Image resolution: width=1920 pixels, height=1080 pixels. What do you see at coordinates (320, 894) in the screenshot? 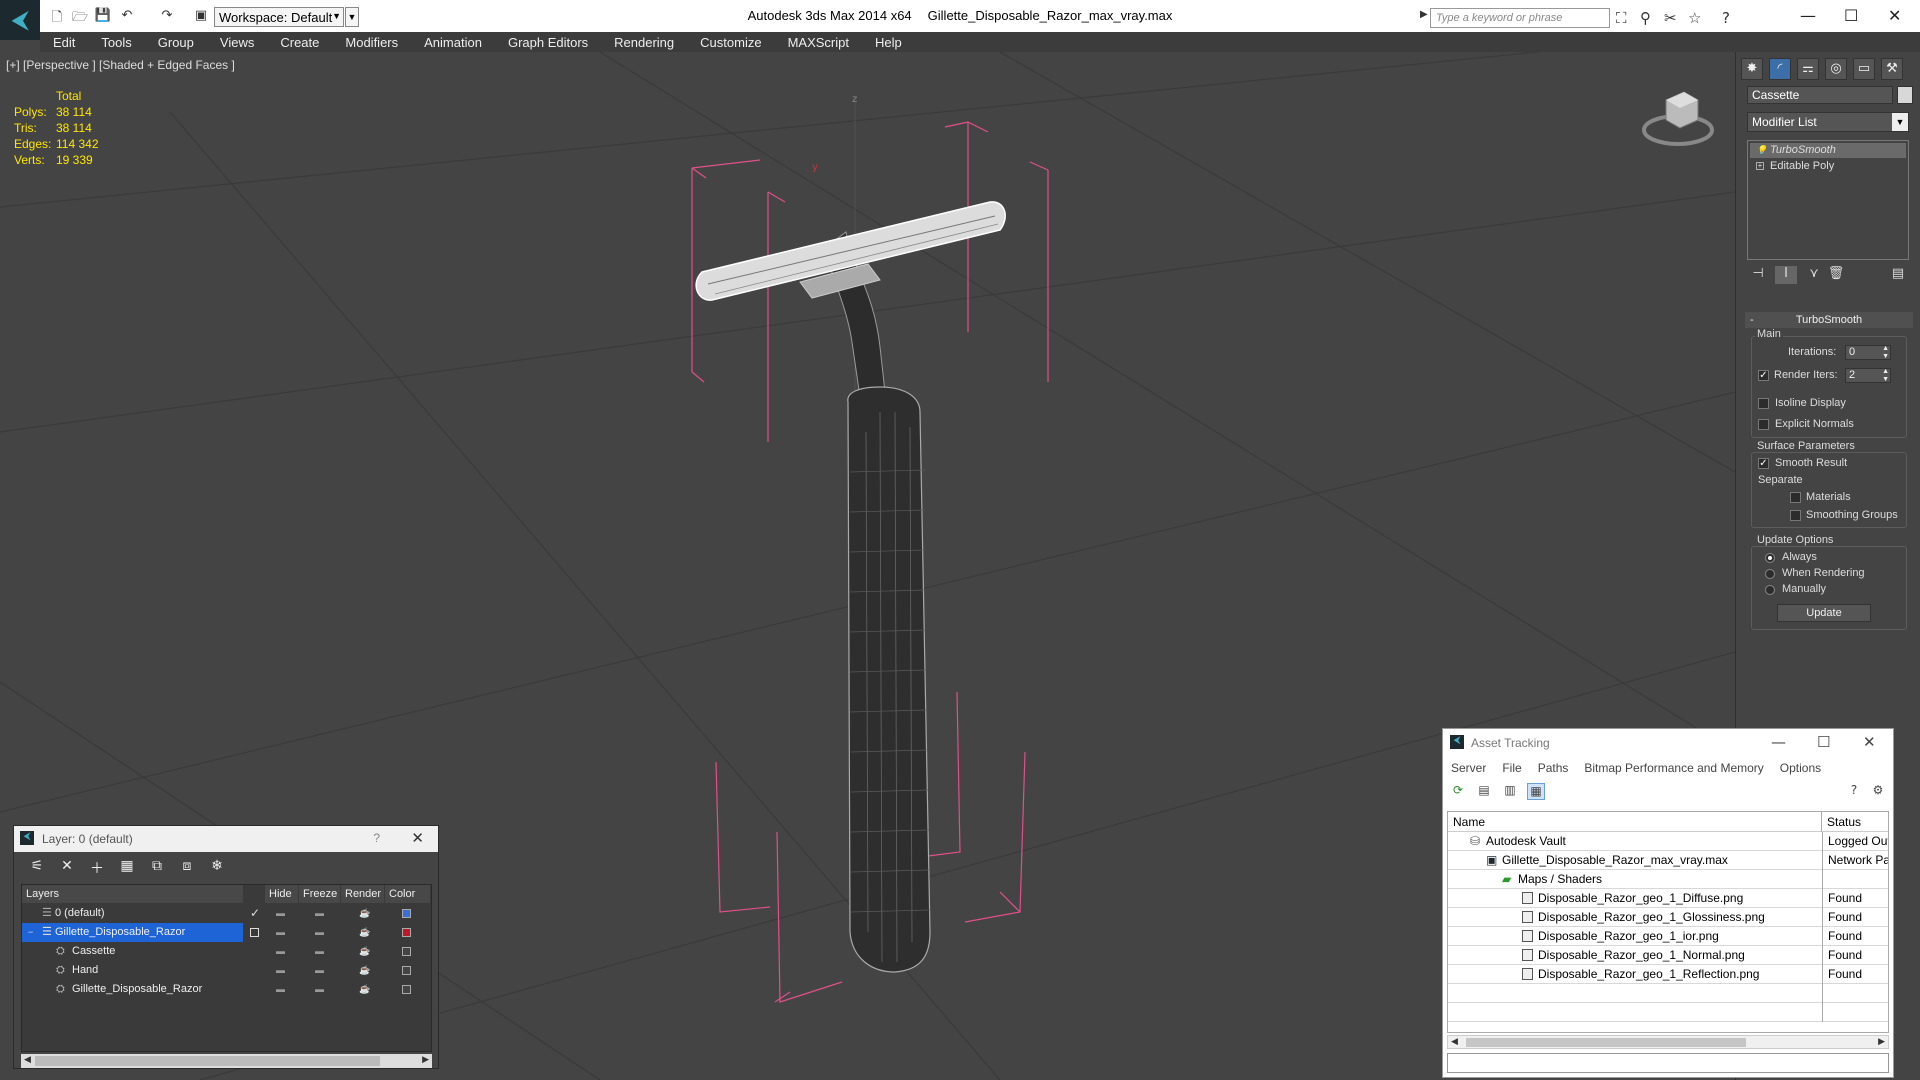
I see `col-freeze: Freeze` at bounding box center [320, 894].